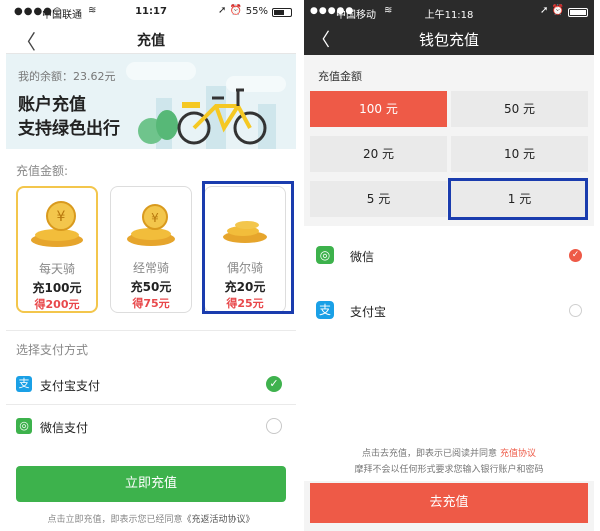 This screenshot has height=531, width=600. I want to click on bicycle-icon, so click(222, 116).